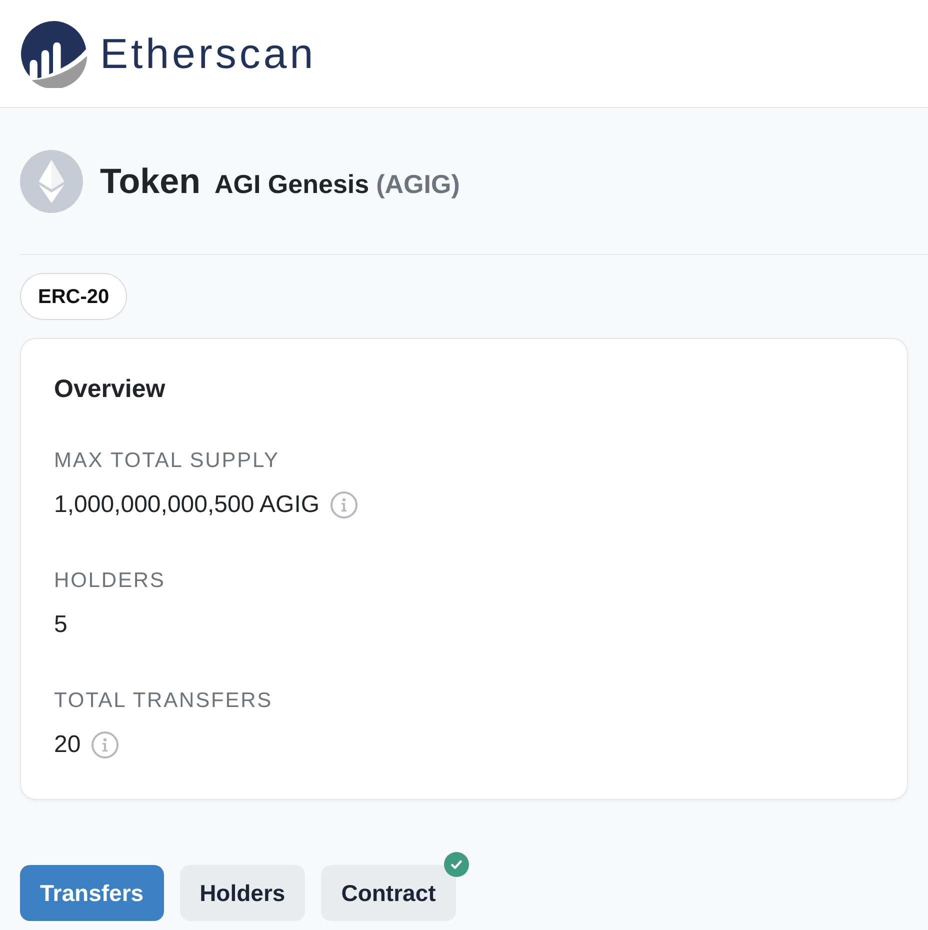 This screenshot has height=930, width=928. What do you see at coordinates (110, 581) in the screenshot?
I see `field-label: HOLDERS` at bounding box center [110, 581].